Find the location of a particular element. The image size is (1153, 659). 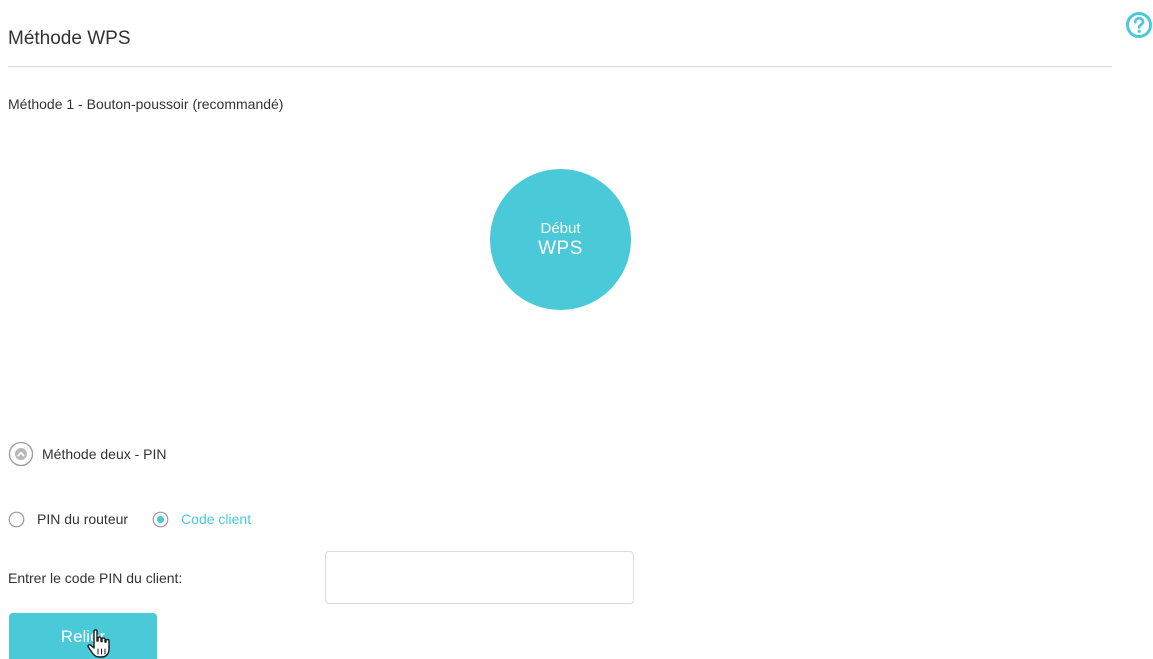

radio-router-pin: PIN du routeur is located at coordinates (68, 519).